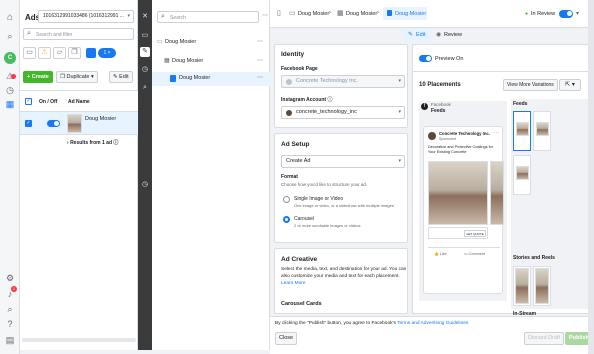 The width and height of the screenshot is (594, 354). Describe the element at coordinates (293, 283) in the screenshot. I see `learn-more-link: Learn More` at that location.